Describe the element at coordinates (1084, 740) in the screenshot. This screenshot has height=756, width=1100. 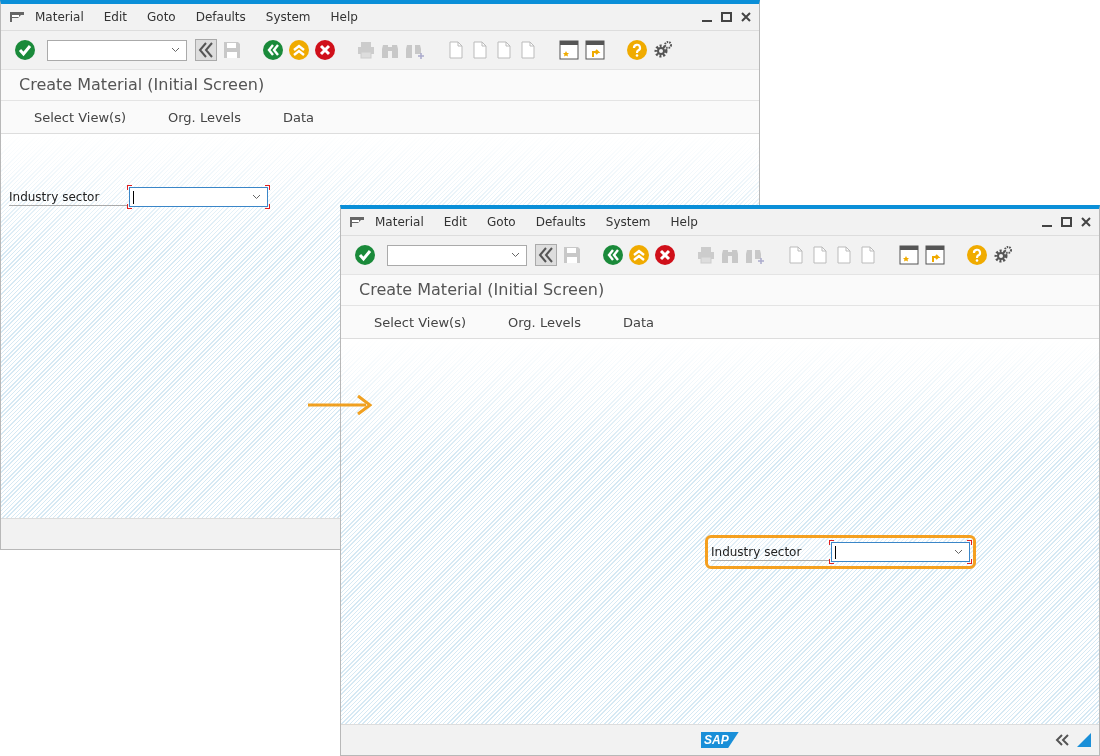
I see `resize-handle-icon` at that location.